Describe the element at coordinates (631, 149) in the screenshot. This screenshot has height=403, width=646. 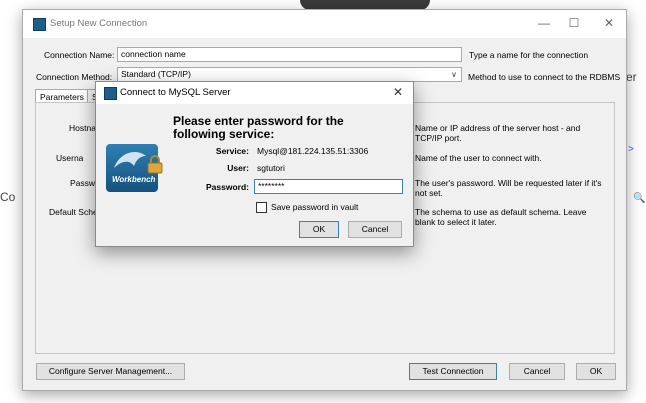
I see `background-link-fragment: >` at that location.